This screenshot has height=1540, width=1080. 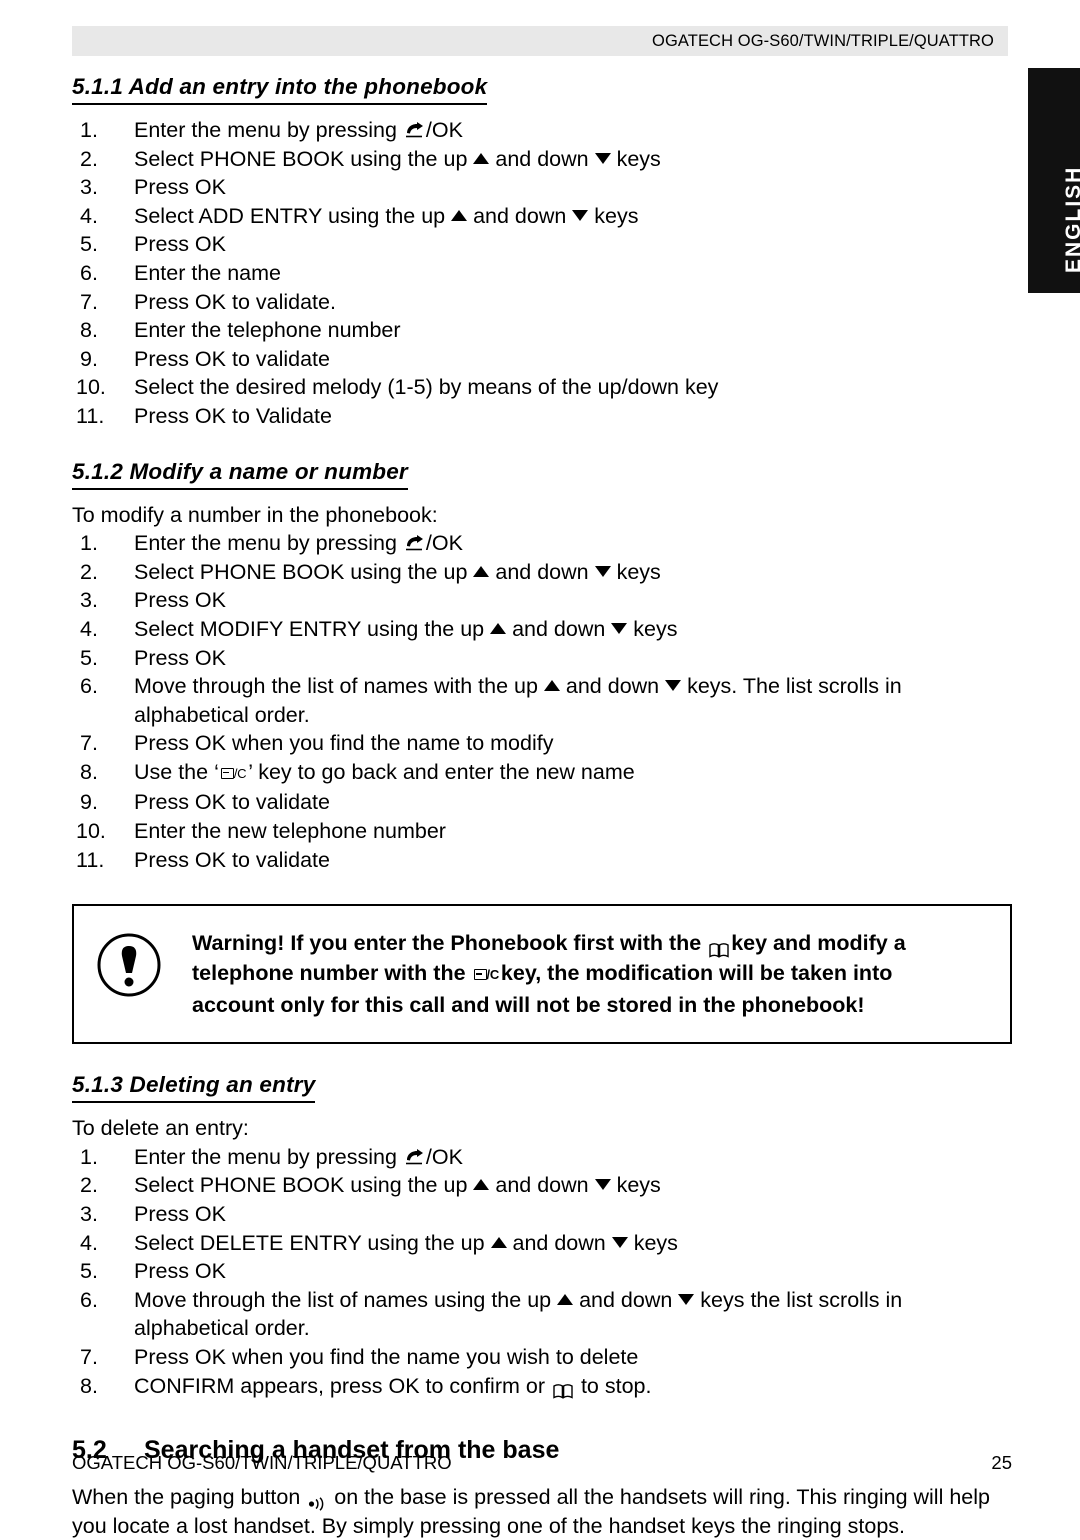 I want to click on intro-5-1-3: To delete an entry:, so click(x=160, y=1128).